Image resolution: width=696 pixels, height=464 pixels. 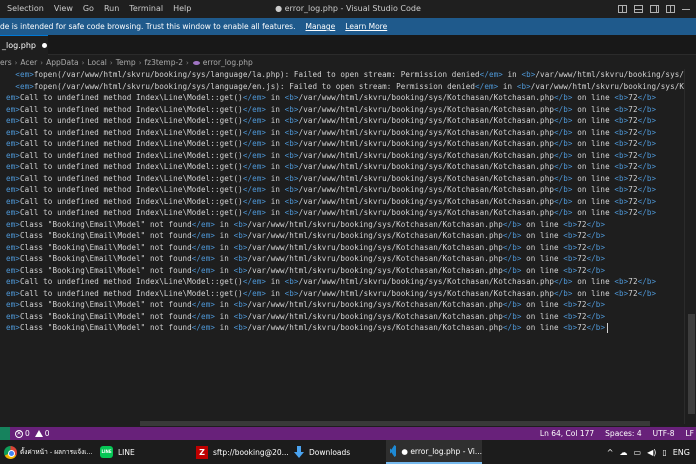 What do you see at coordinates (664, 452) in the screenshot?
I see `battery-icon: ▯` at bounding box center [664, 452].